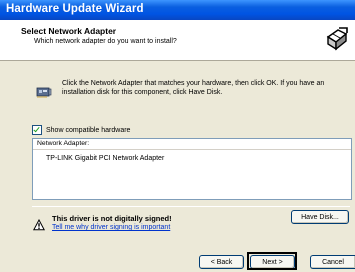 Image resolution: width=355 pixels, height=272 pixels. Describe the element at coordinates (332, 262) in the screenshot. I see `cancel-button: Cancel` at that location.